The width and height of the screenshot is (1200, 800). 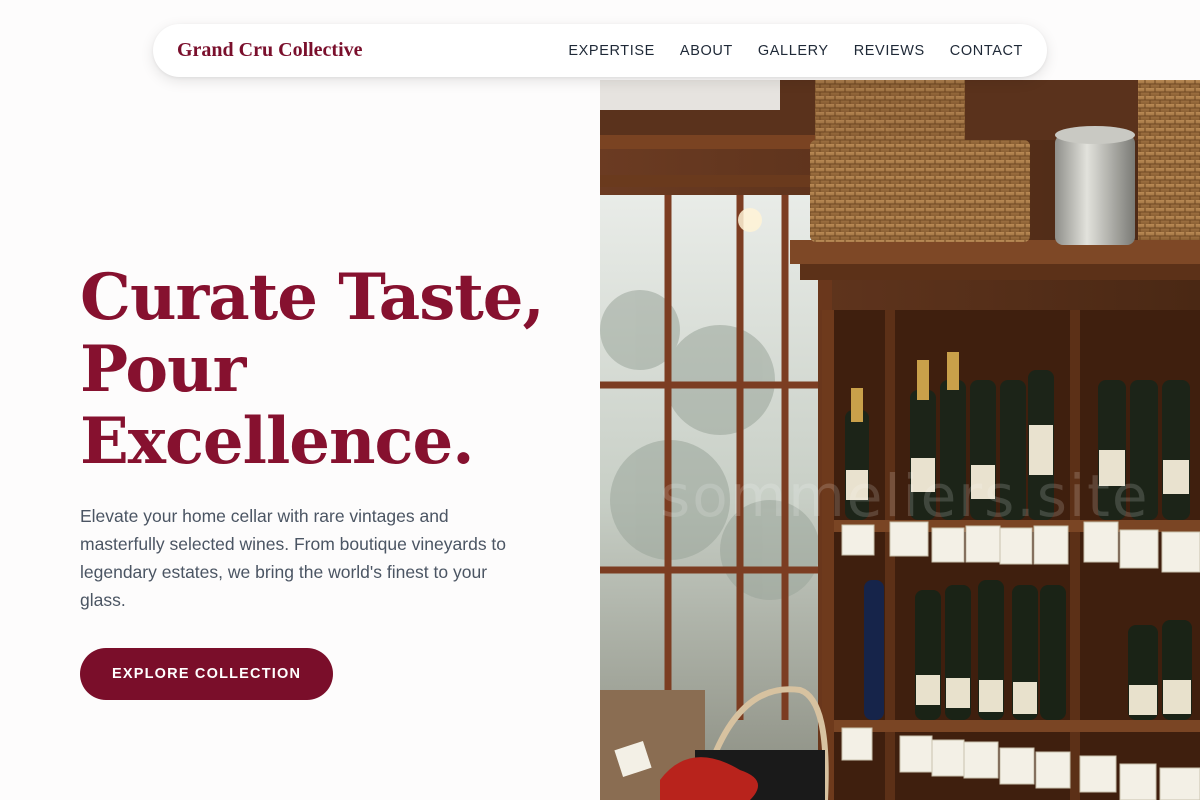 What do you see at coordinates (889, 51) in the screenshot?
I see `nav-link-reviews: REVIEWS` at bounding box center [889, 51].